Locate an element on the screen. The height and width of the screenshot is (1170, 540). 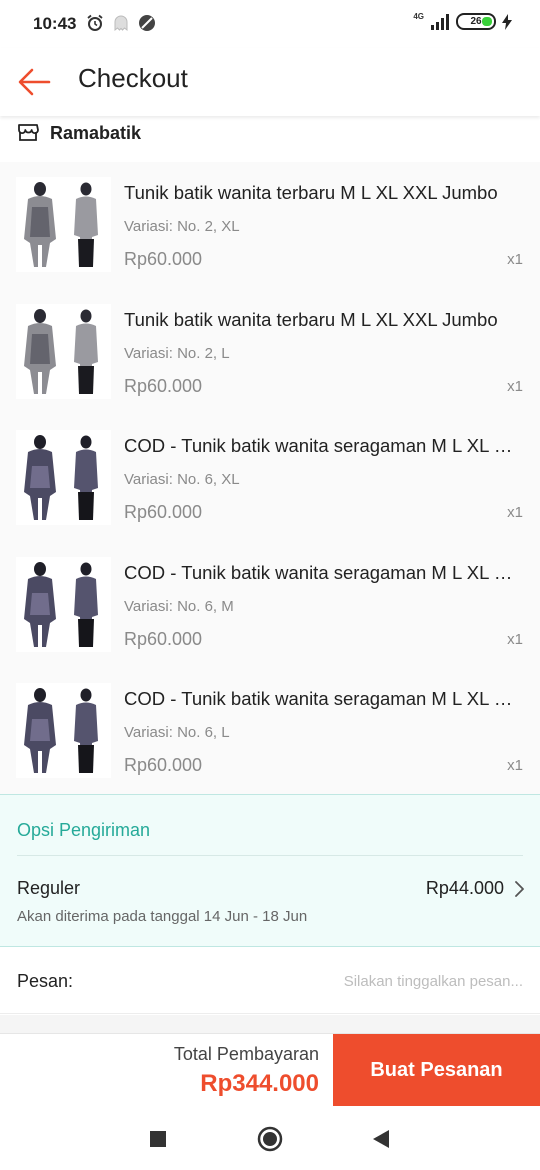
divider is located at coordinates (270, 855).